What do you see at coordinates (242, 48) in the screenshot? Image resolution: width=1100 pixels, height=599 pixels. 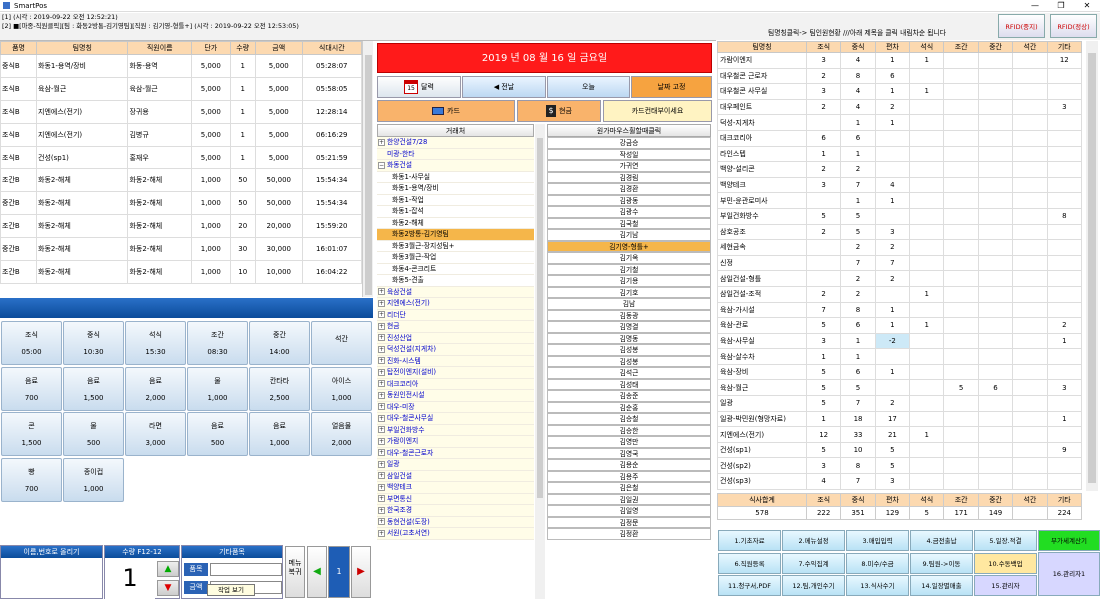 I see `orders-col-header: 수량` at bounding box center [242, 48].